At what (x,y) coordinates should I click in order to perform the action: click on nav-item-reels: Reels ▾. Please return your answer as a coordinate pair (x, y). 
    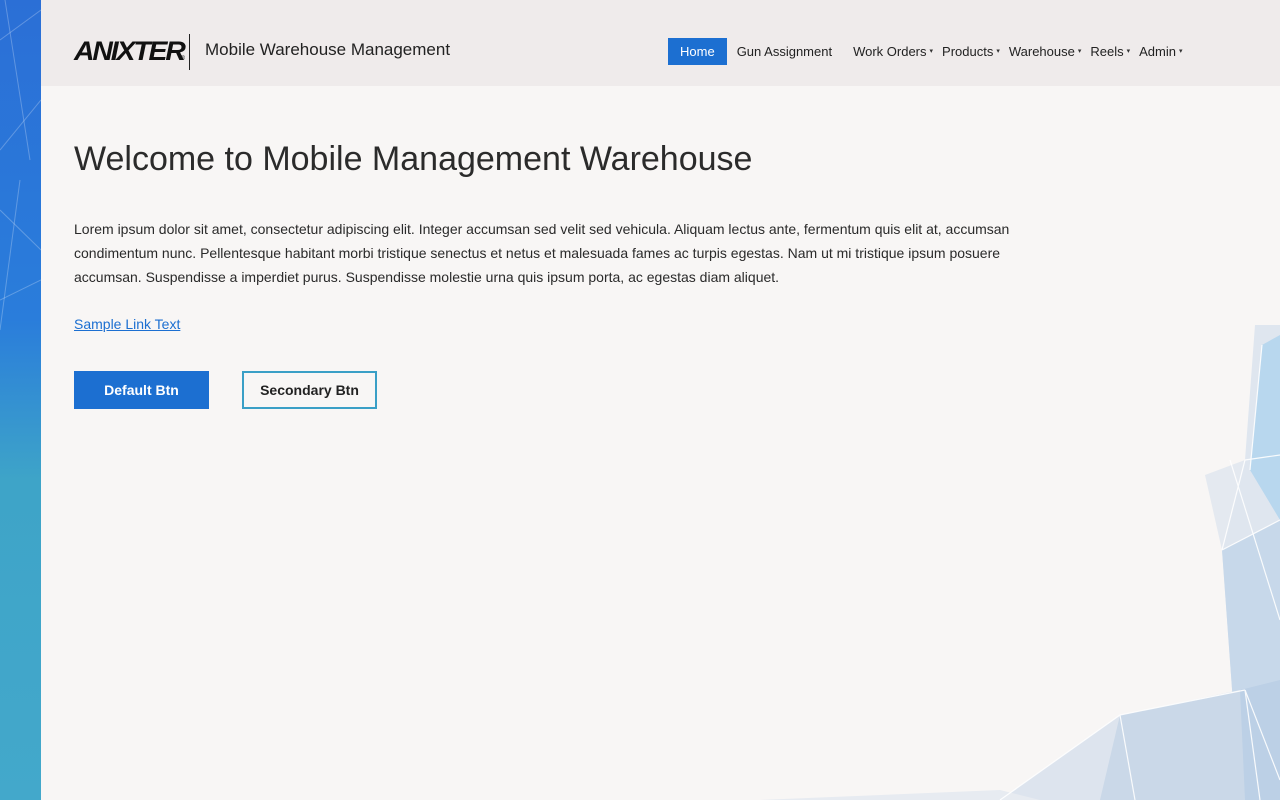
    Looking at the image, I should click on (1110, 51).